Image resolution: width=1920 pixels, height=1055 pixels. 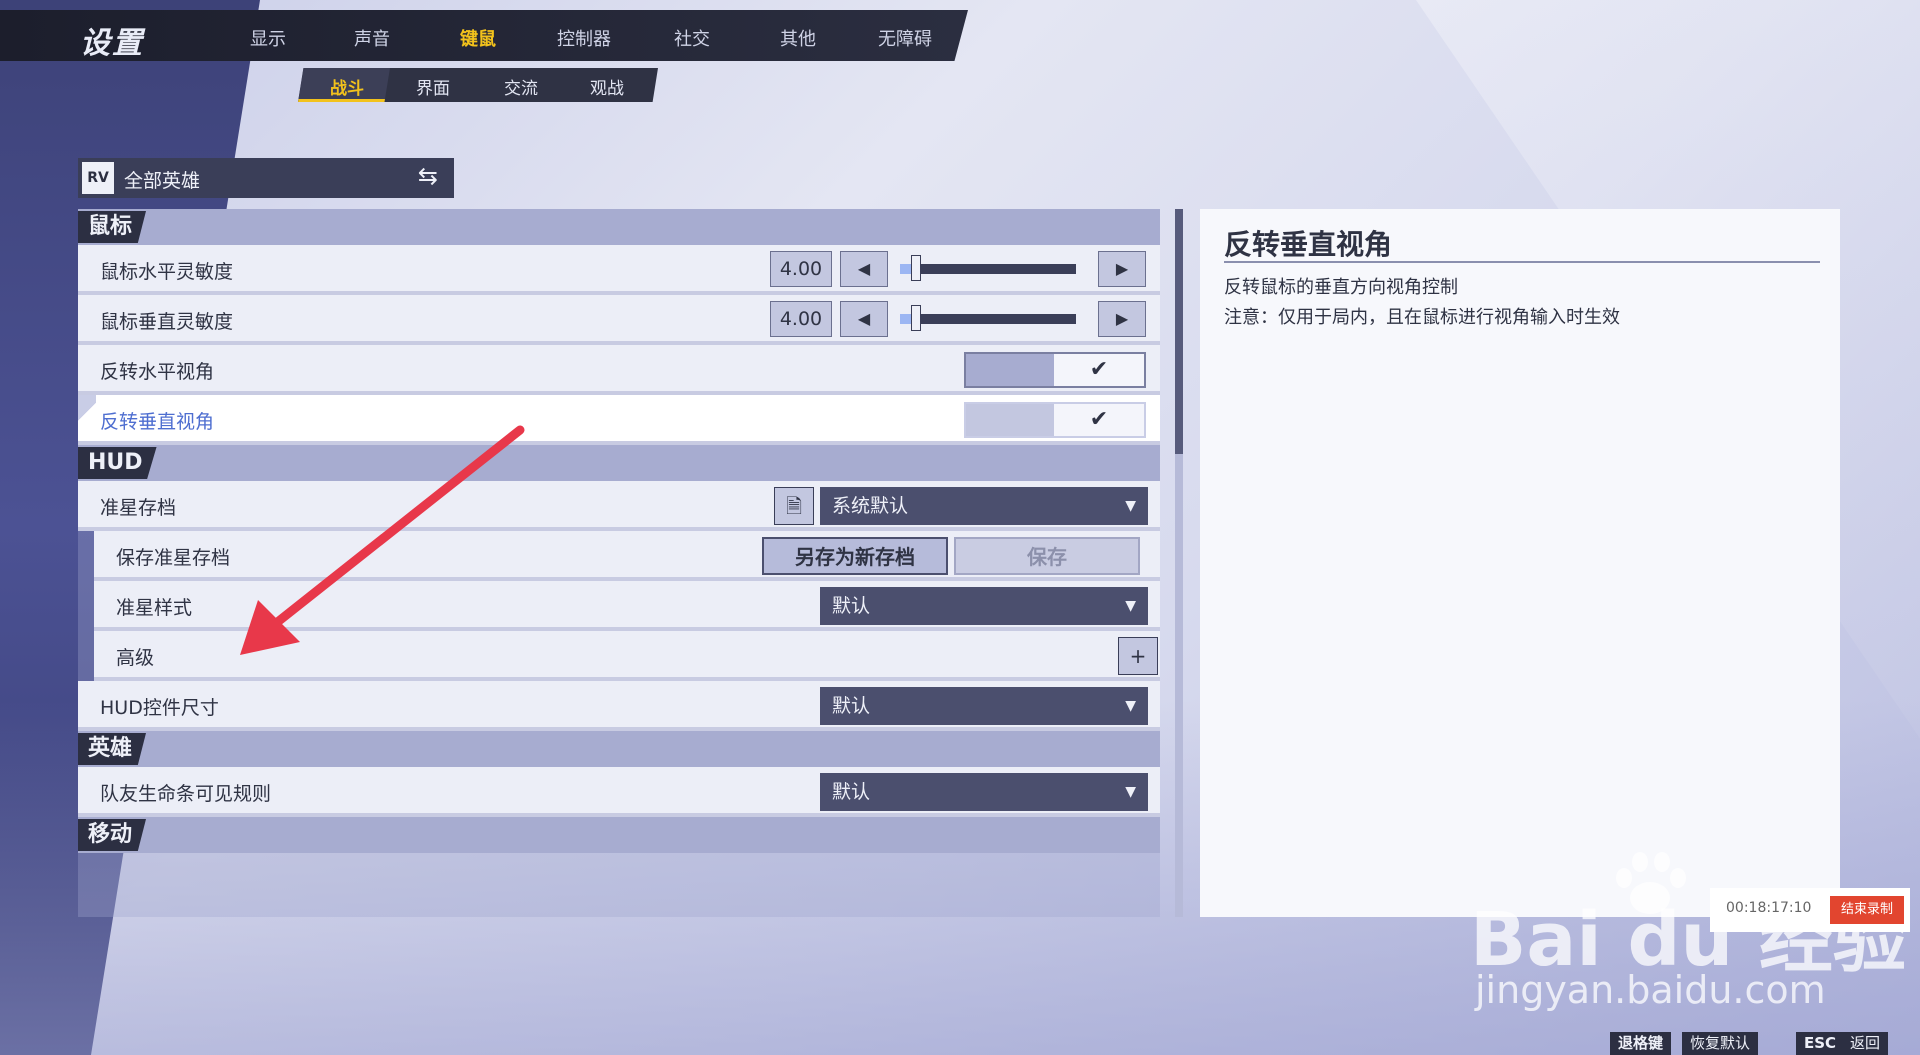 I want to click on description-title: 反转垂直视角, so click(x=1308, y=244).